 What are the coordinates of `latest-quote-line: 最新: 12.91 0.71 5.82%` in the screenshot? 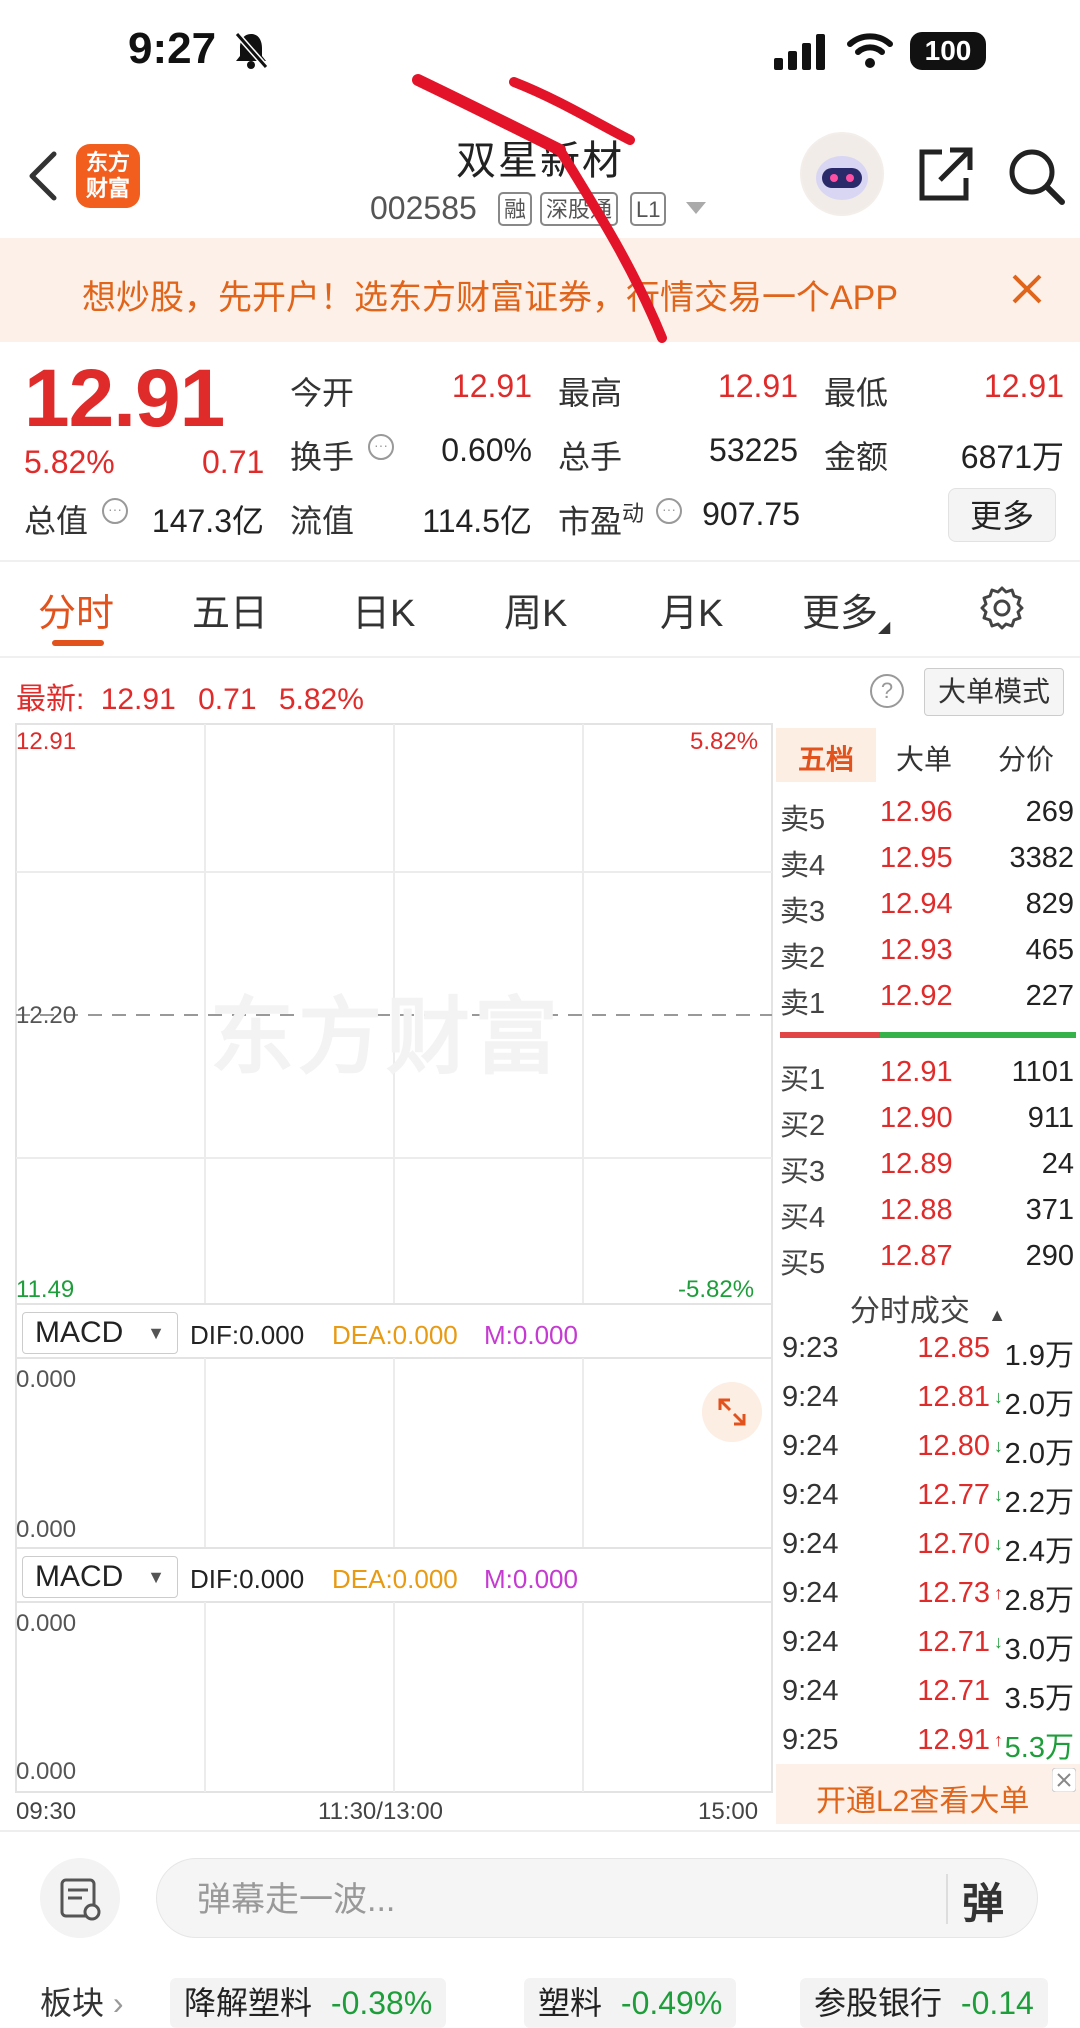 It's located at (190, 696).